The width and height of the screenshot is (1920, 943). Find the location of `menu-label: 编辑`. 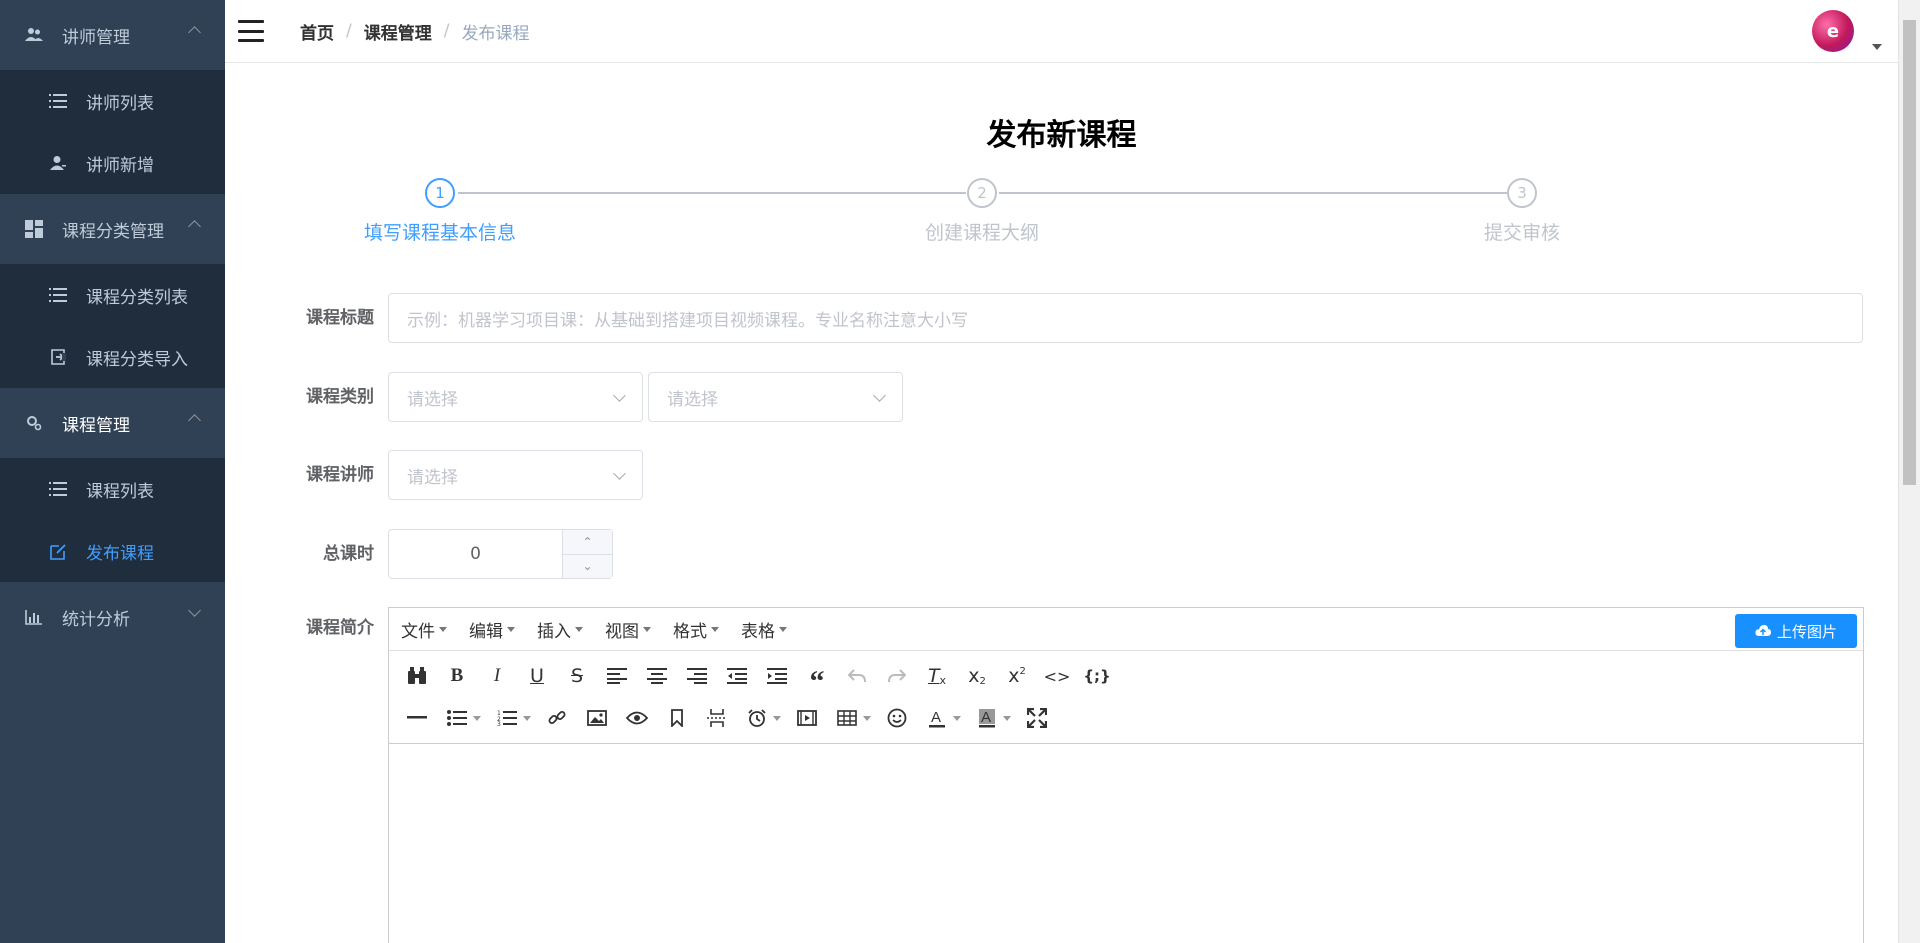

menu-label: 编辑 is located at coordinates (486, 631).